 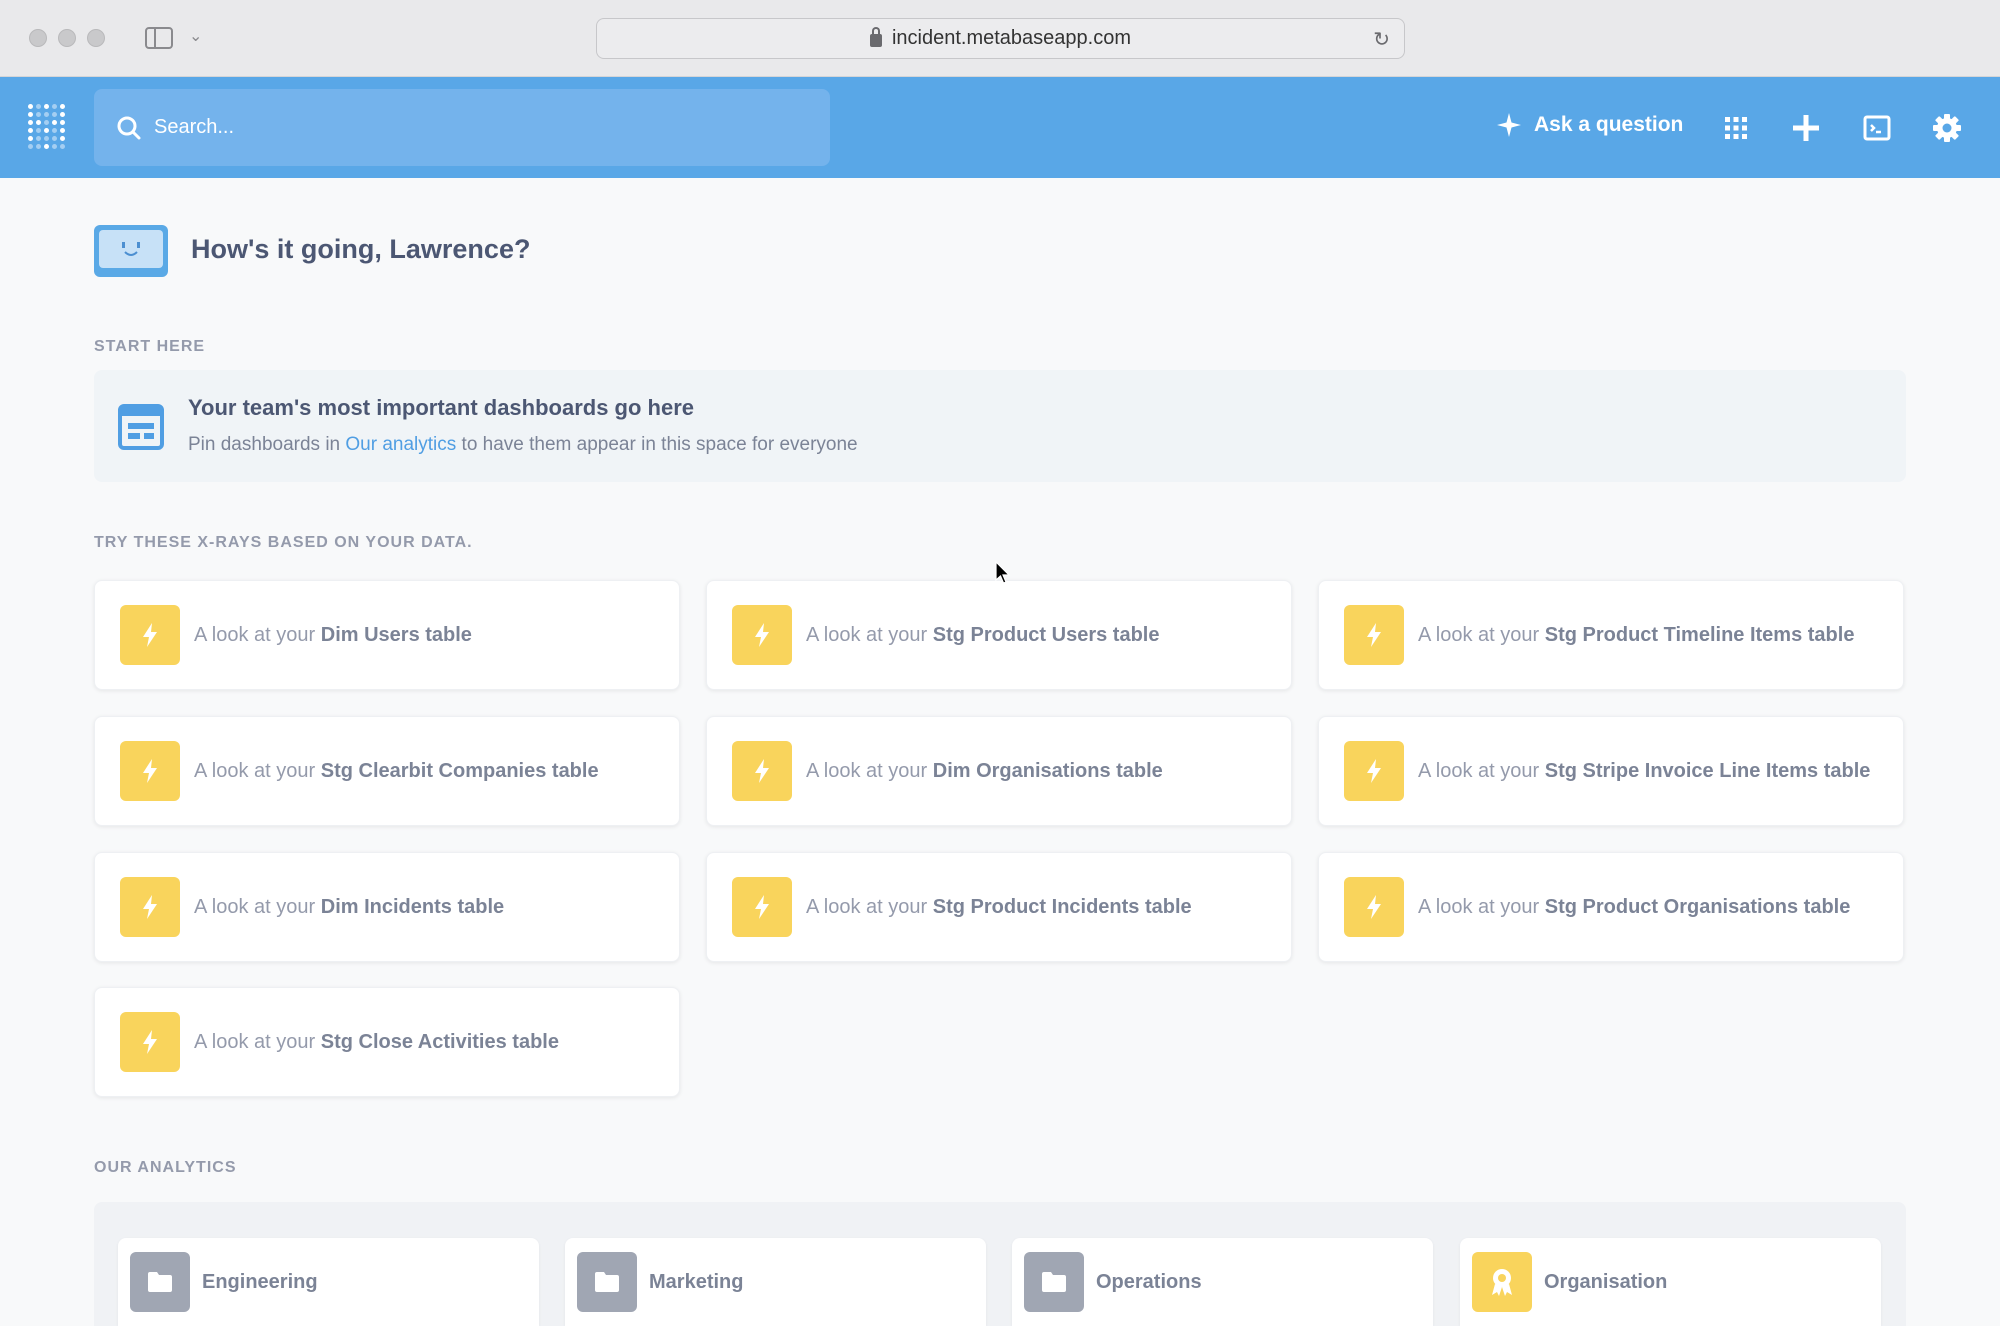 What do you see at coordinates (48, 127) in the screenshot?
I see `metabase-logo-icon` at bounding box center [48, 127].